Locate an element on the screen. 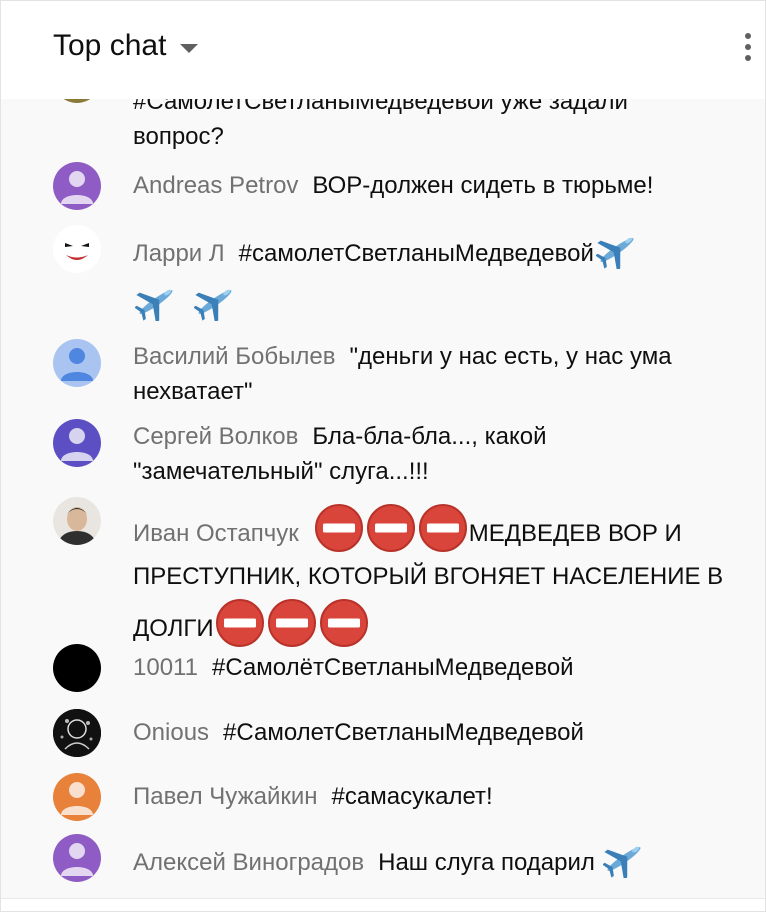  author-name: 10011 is located at coordinates (165, 667).